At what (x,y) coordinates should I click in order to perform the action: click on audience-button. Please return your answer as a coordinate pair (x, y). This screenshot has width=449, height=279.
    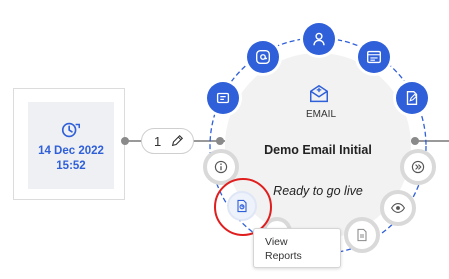
    Looking at the image, I should click on (319, 39).